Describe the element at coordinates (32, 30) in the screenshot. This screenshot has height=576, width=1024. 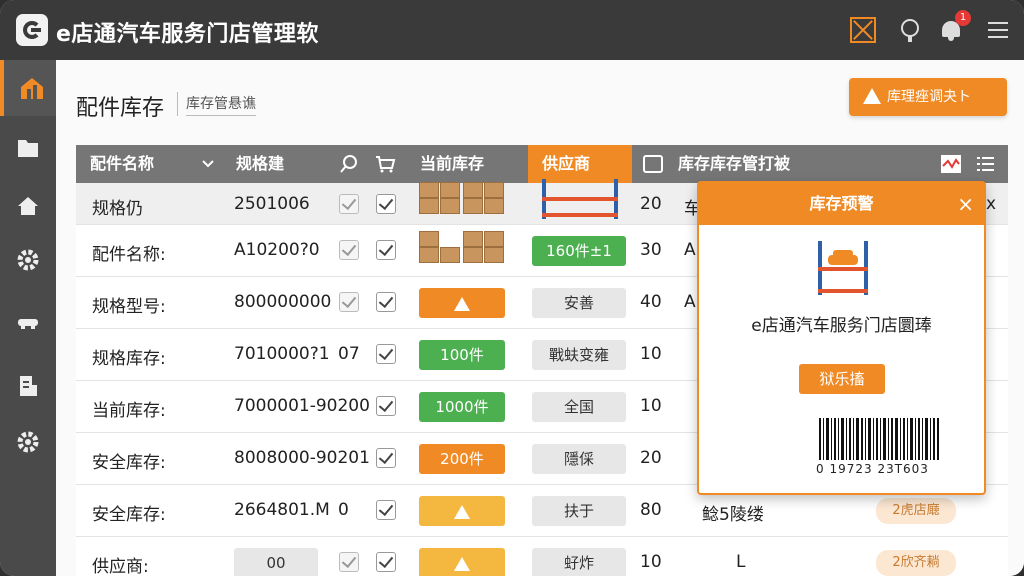
I see `logo-icon` at that location.